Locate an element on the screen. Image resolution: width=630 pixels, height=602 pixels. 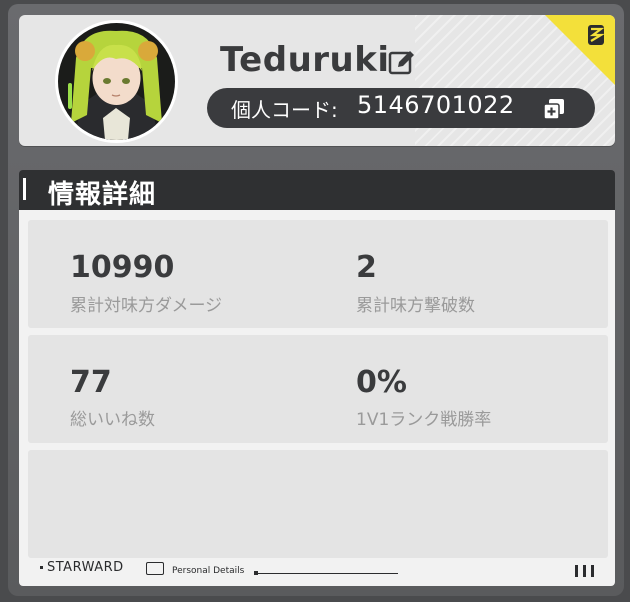
section-header: 情報詳細 is located at coordinates (317, 190).